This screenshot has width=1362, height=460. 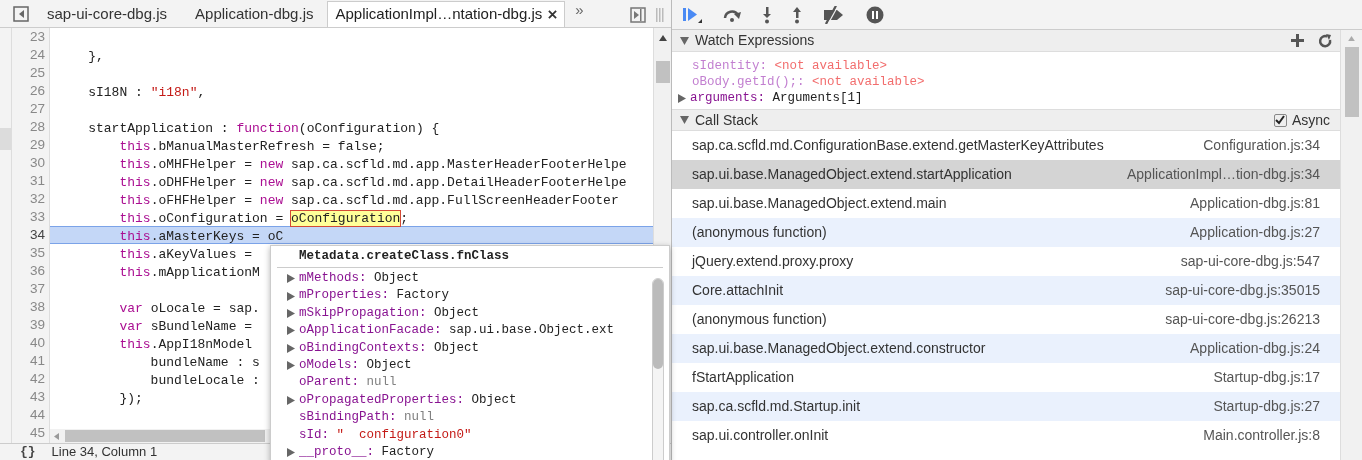 What do you see at coordinates (755, 40) in the screenshot?
I see `section-title: Watch Expressions` at bounding box center [755, 40].